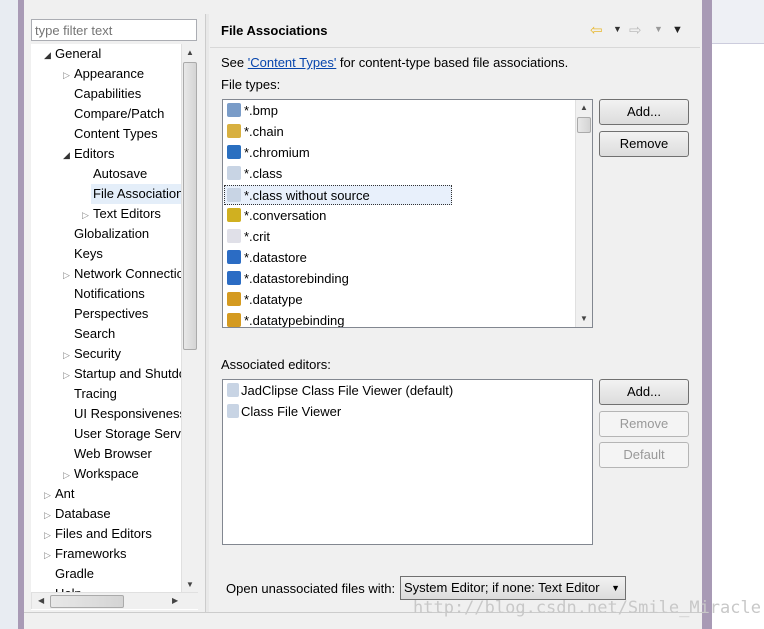 Image resolution: width=764 pixels, height=629 pixels. Describe the element at coordinates (78, 54) in the screenshot. I see `tree-item: General` at that location.